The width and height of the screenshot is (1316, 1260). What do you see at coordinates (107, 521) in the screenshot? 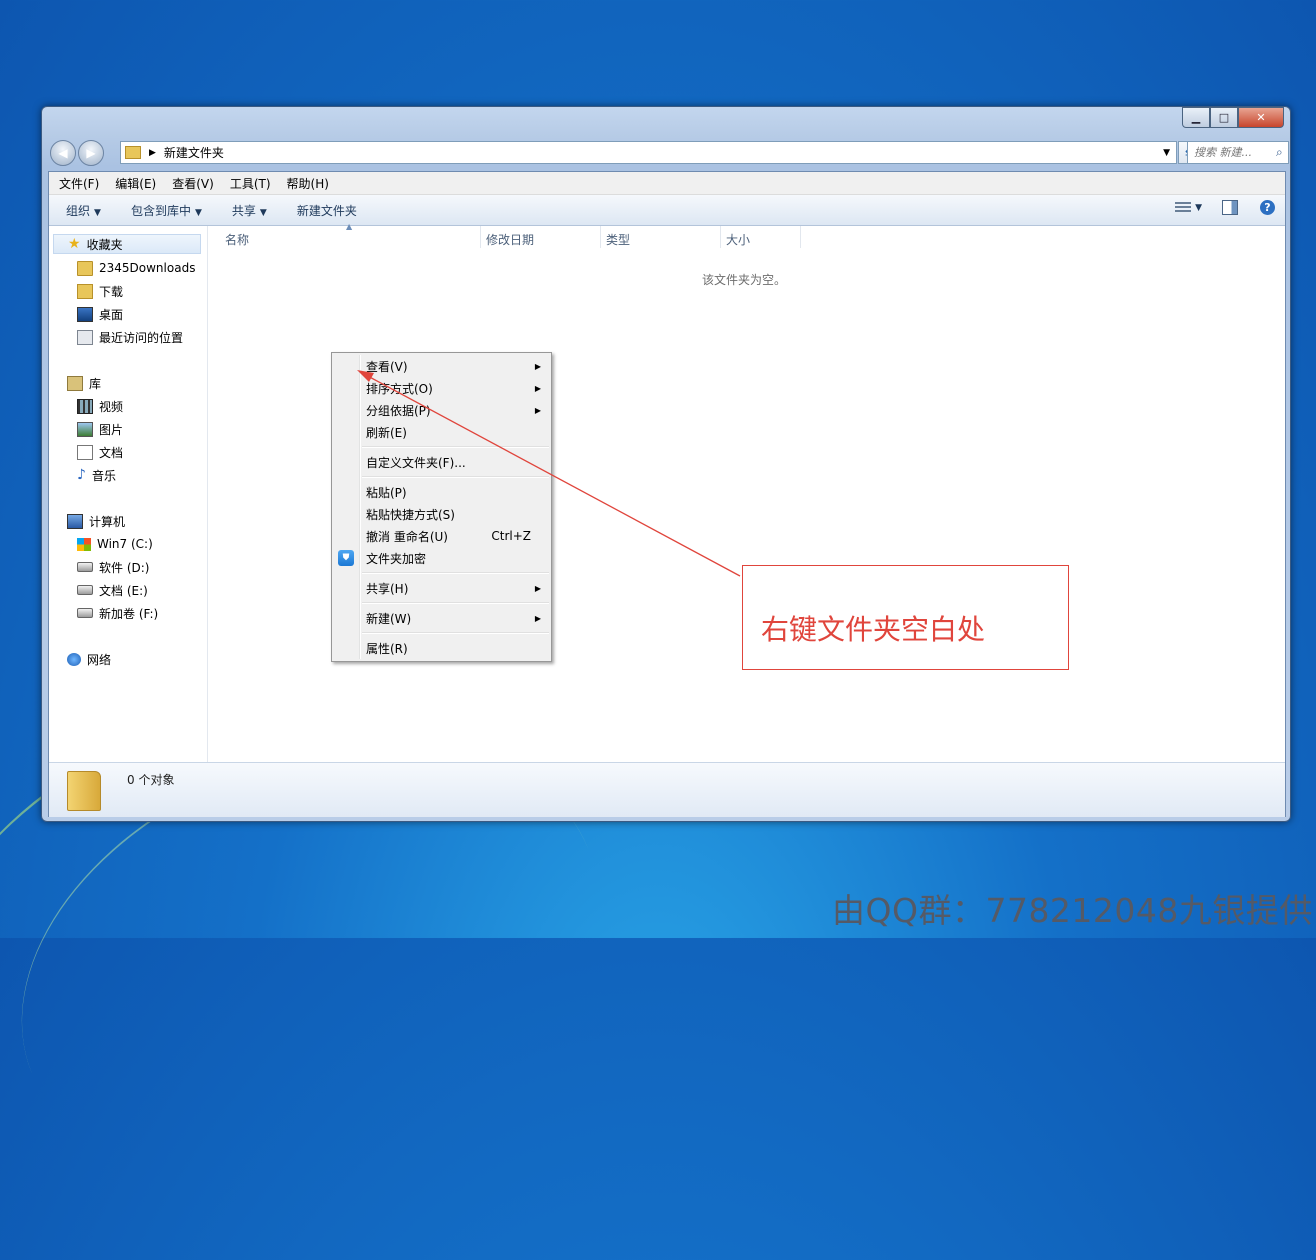
I see `nav-label: 计算机` at bounding box center [107, 521].